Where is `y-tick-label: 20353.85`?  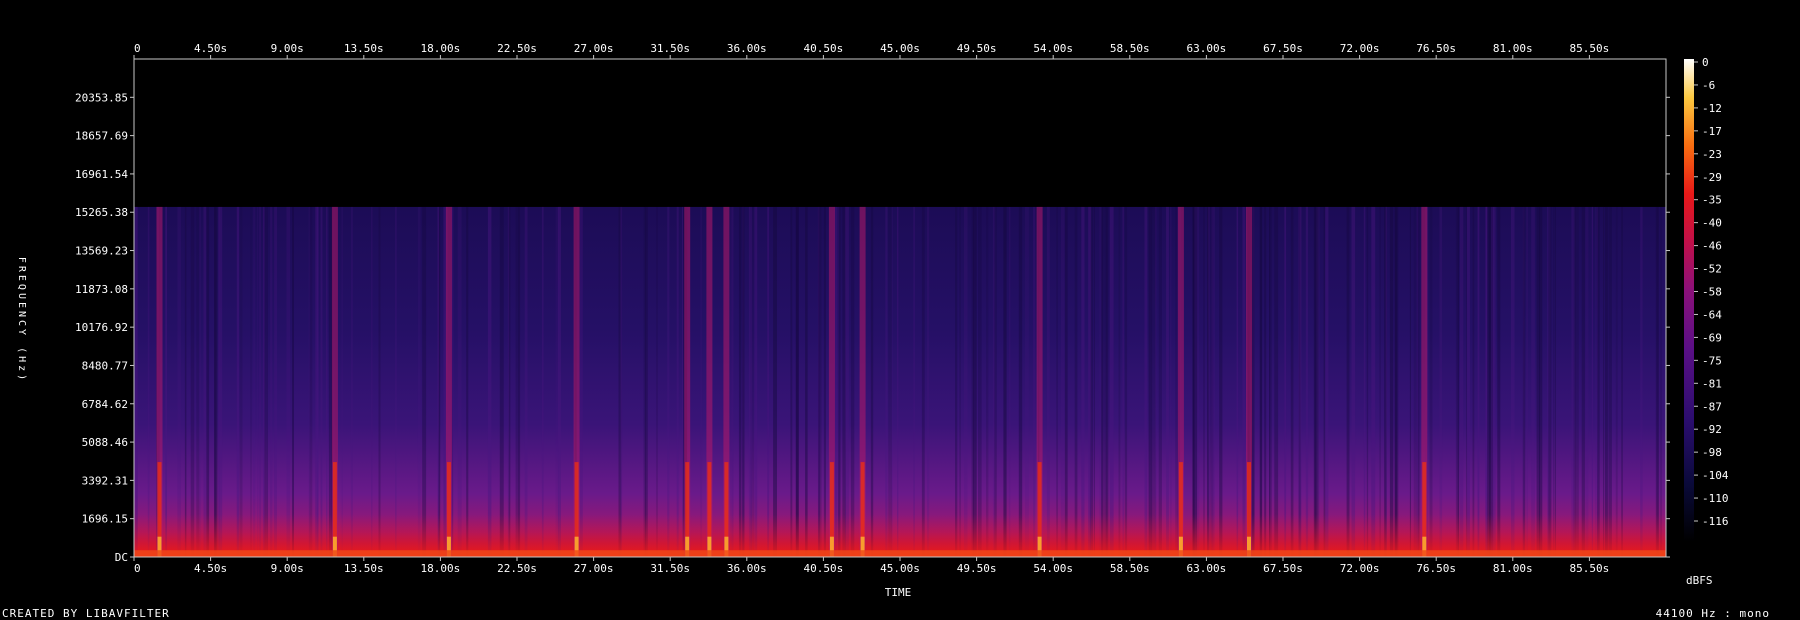
y-tick-label: 20353.85 is located at coordinates (101, 97).